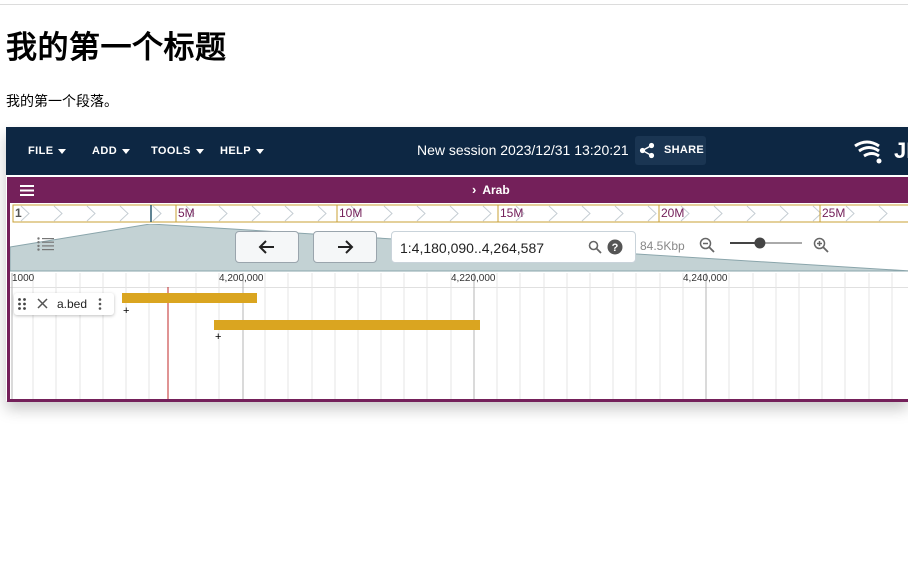 The image size is (908, 570). What do you see at coordinates (595, 247) in the screenshot?
I see `search-icon` at bounding box center [595, 247].